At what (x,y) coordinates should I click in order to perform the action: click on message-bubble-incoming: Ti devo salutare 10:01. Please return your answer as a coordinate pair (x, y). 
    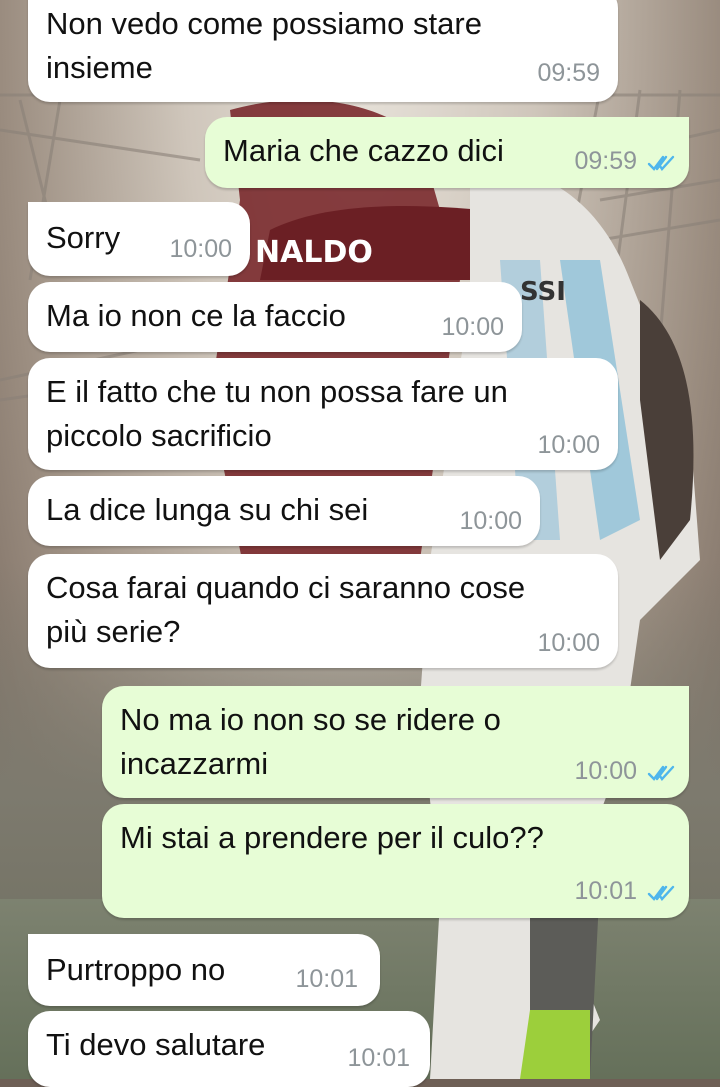
    Looking at the image, I should click on (229, 1049).